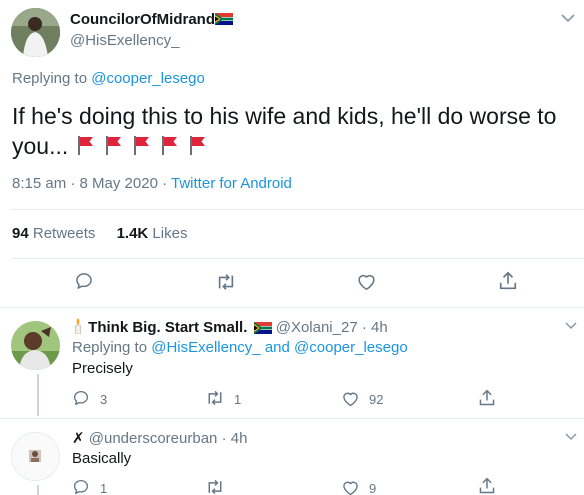  Describe the element at coordinates (152, 233) in the screenshot. I see `likes-stat: 1.4K Likes` at that location.